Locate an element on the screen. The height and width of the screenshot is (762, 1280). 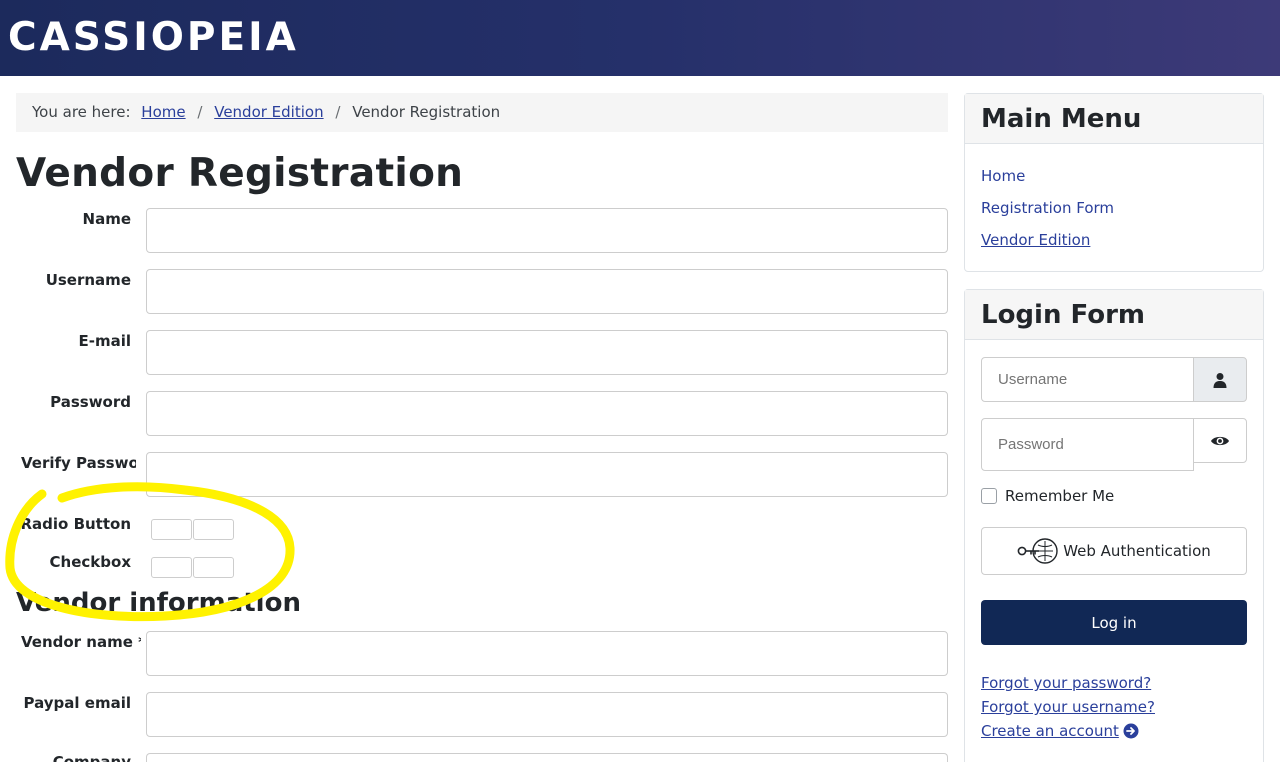
menu-item-home: Home is located at coordinates (1003, 176).